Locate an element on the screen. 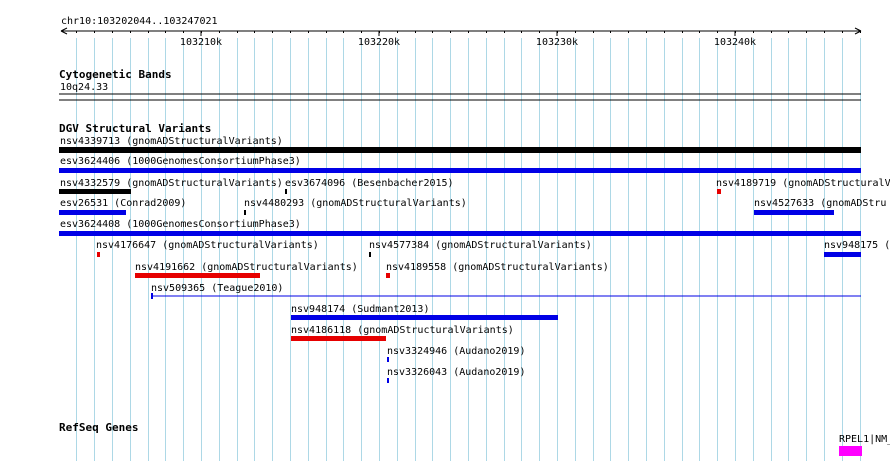  variant-feature: nsv4577384 (gnomADStructuralVariants) is located at coordinates (480, 248).